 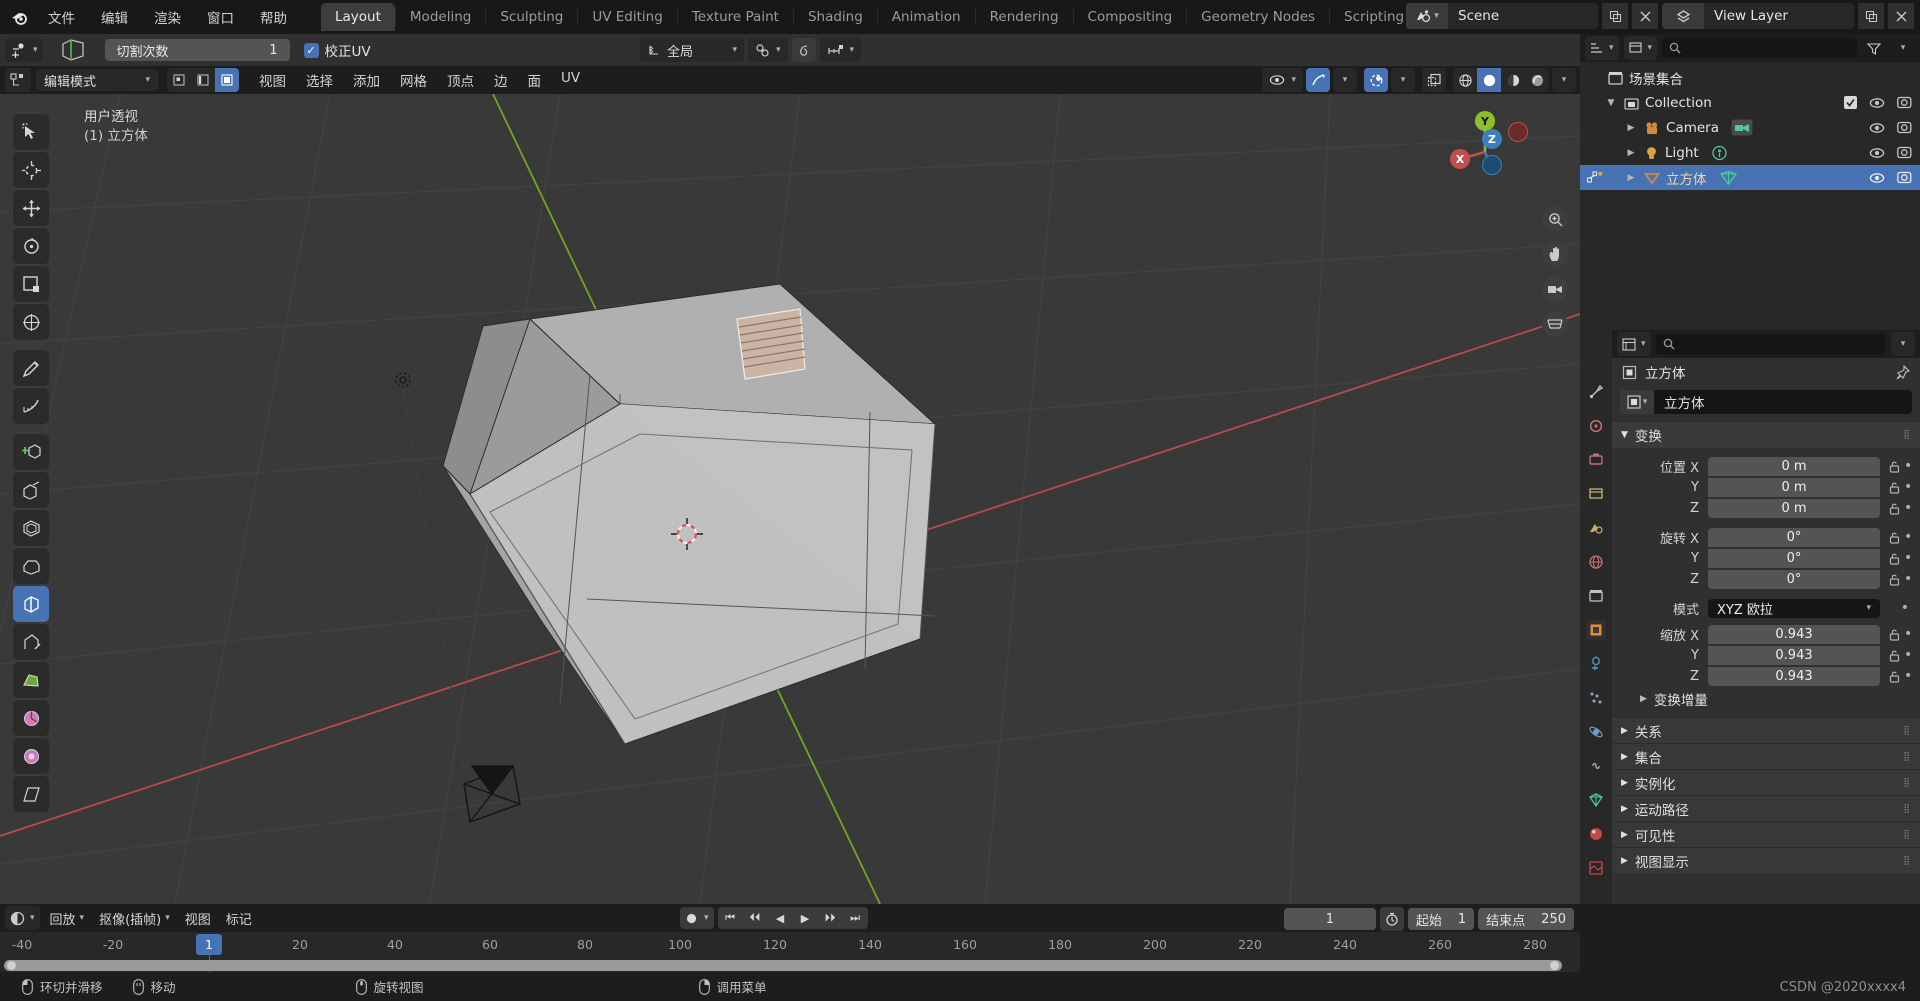 What do you see at coordinates (1465, 80) in the screenshot?
I see `wireframe-shading` at bounding box center [1465, 80].